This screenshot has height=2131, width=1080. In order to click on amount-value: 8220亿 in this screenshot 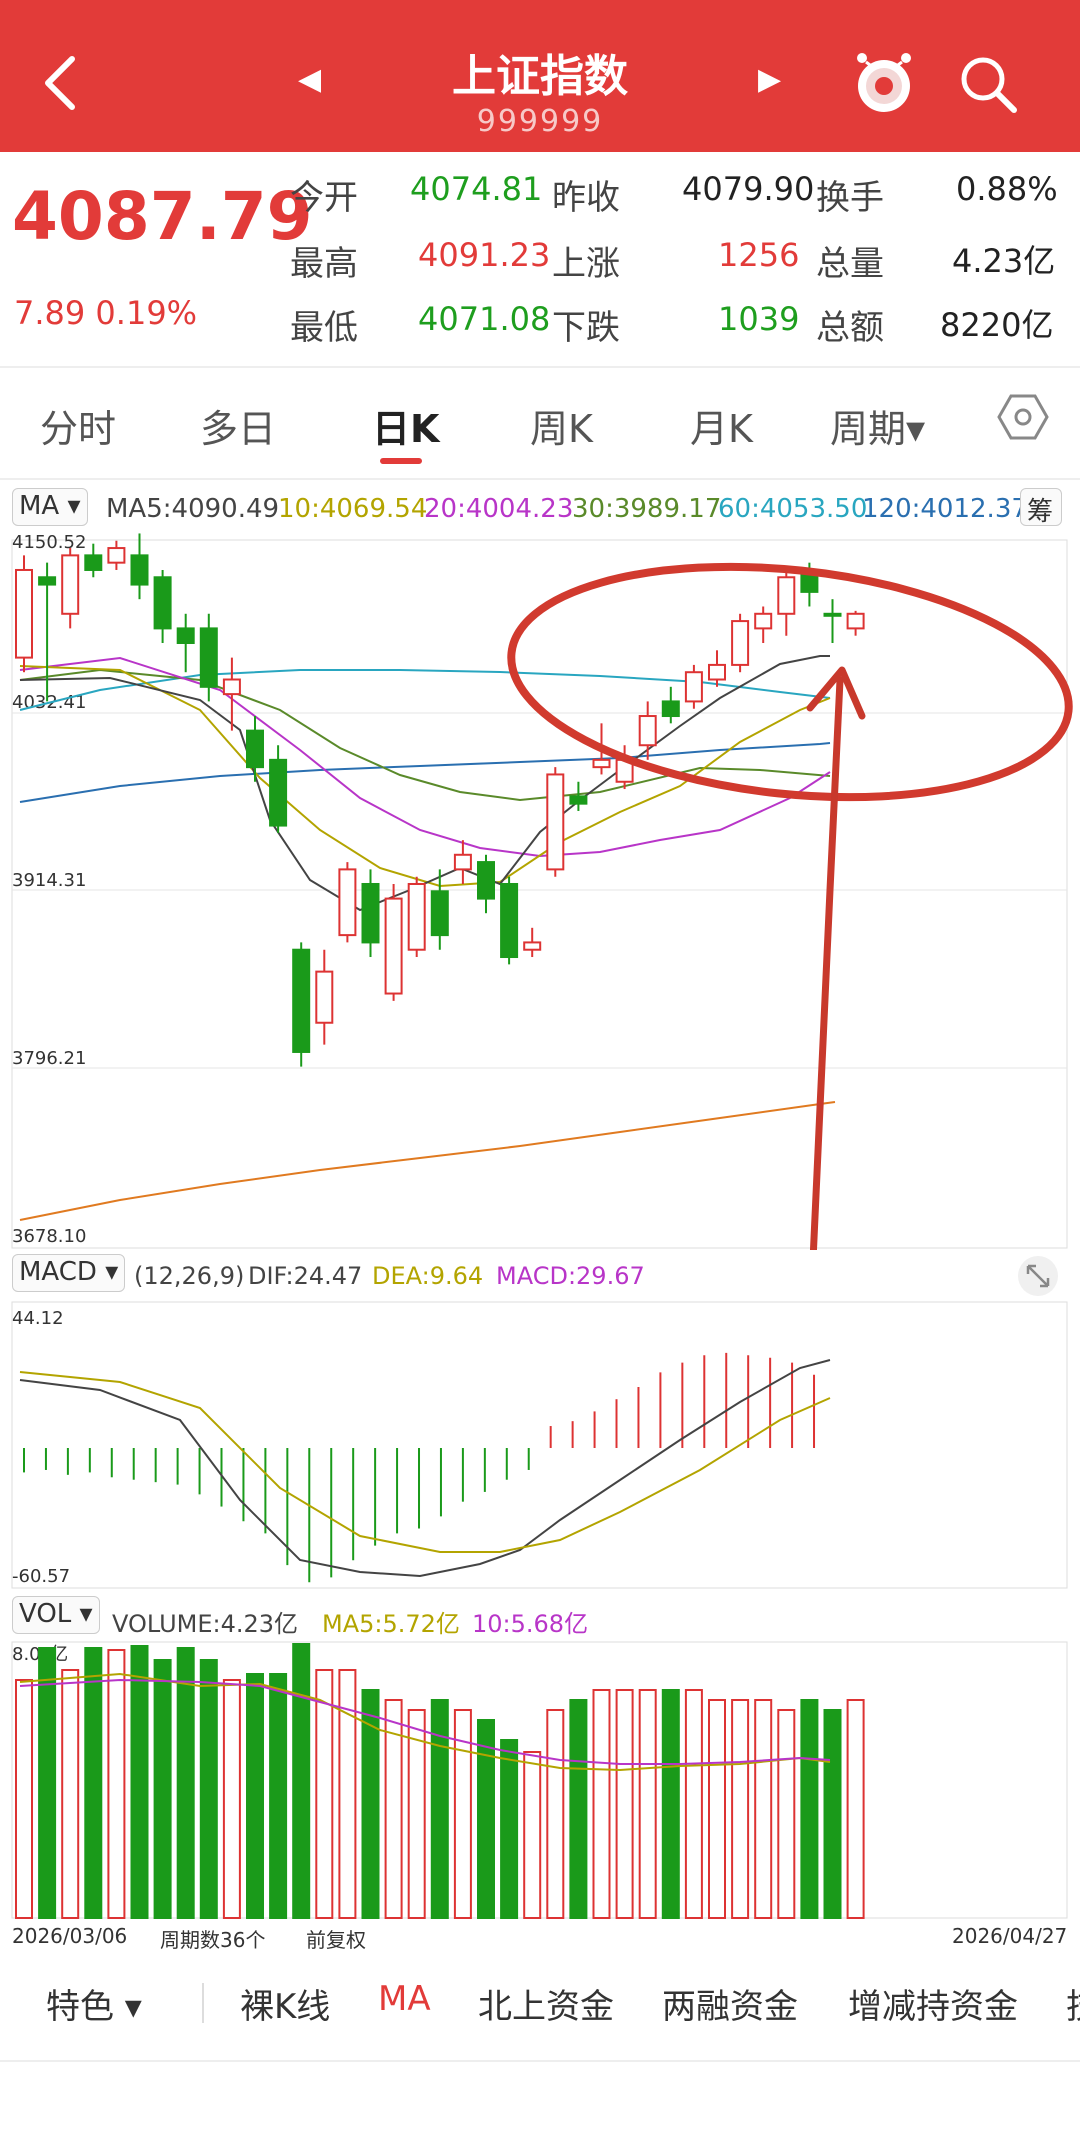, I will do `click(997, 325)`.